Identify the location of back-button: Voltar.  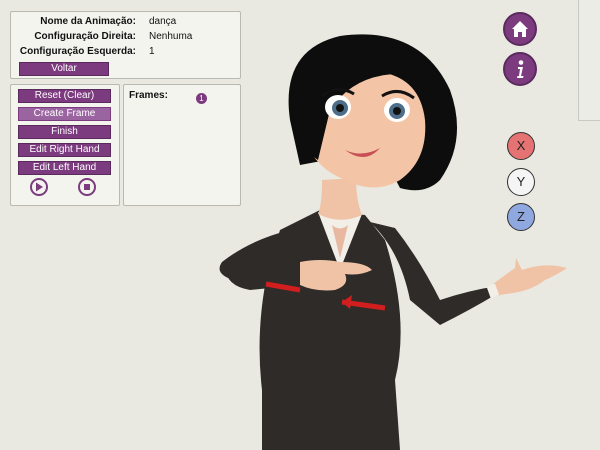
(64, 69).